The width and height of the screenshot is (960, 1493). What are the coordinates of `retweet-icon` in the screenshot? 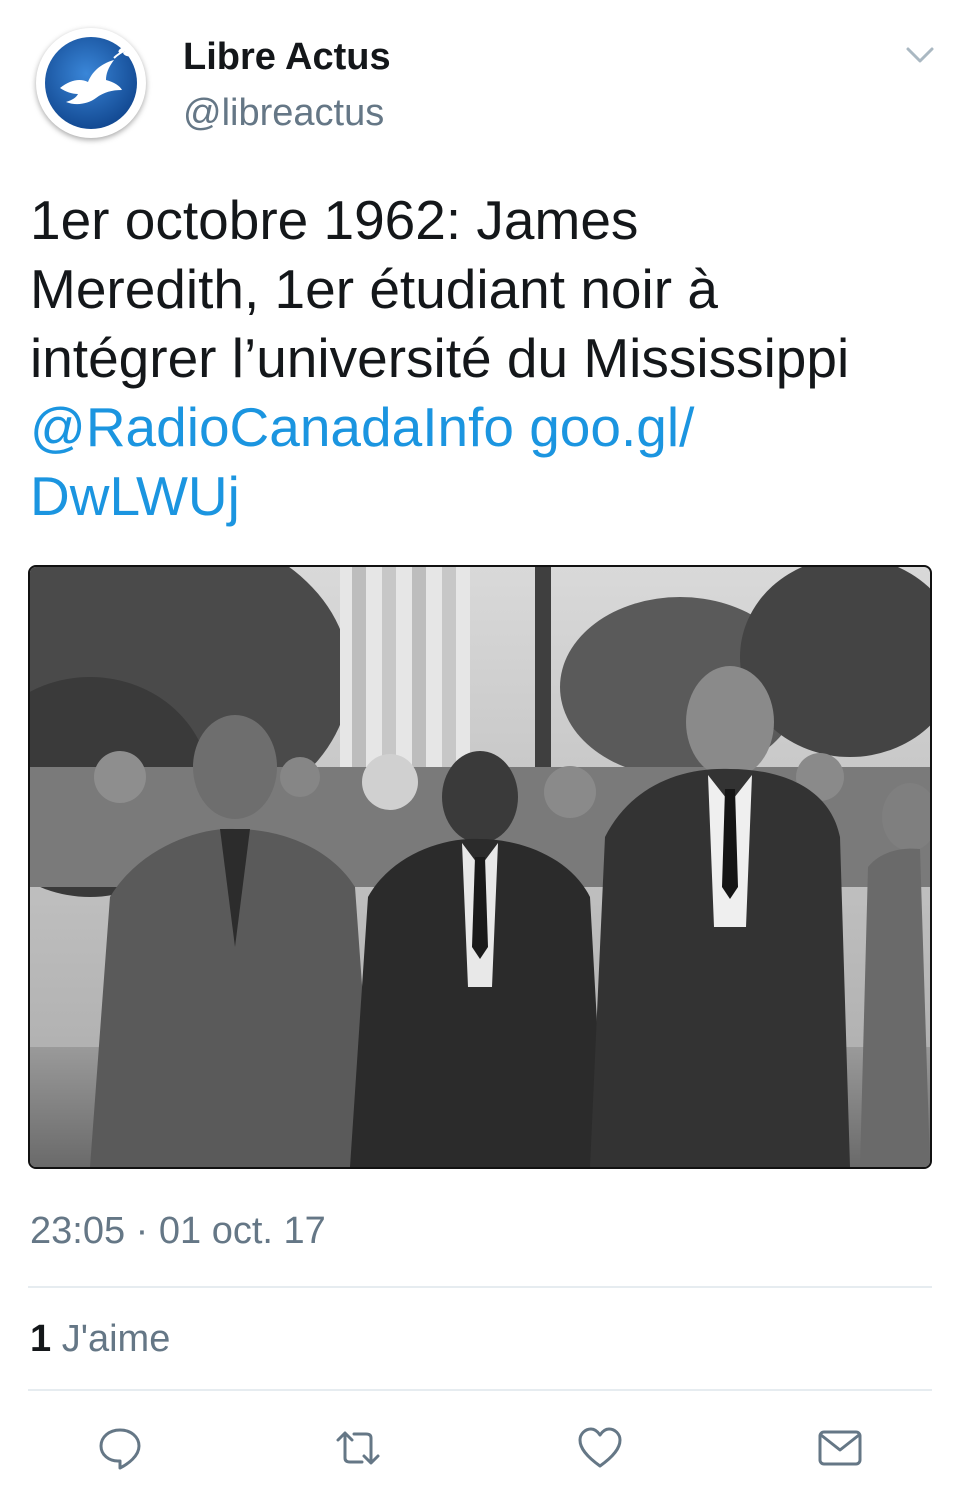 It's located at (358, 1448).